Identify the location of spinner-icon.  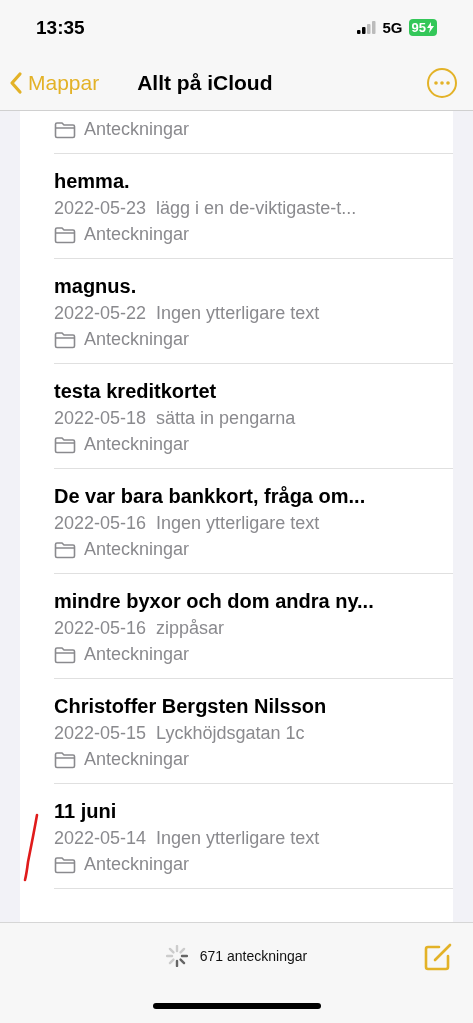
(176, 956).